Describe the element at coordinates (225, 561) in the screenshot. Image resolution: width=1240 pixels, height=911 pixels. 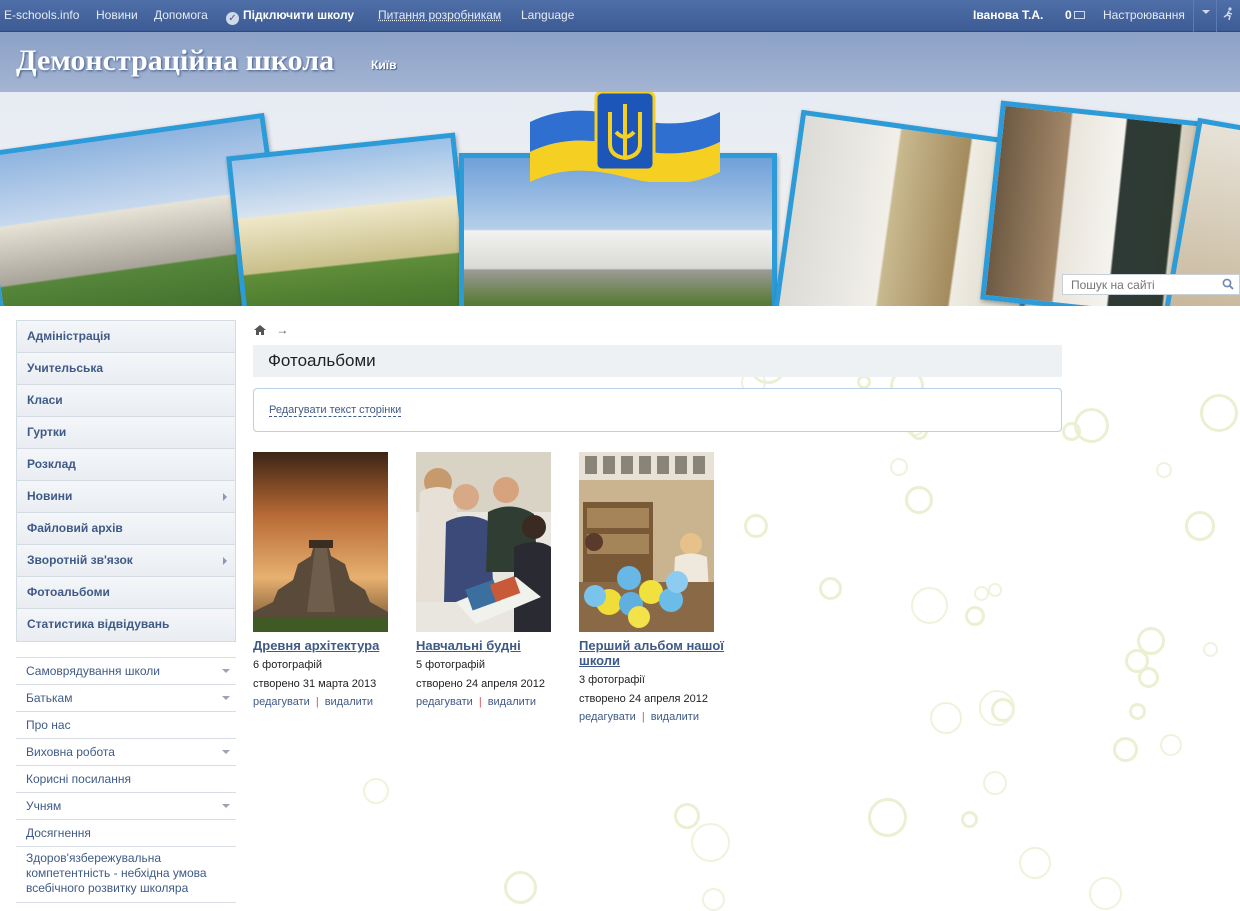
I see `chevron-right-icon` at that location.